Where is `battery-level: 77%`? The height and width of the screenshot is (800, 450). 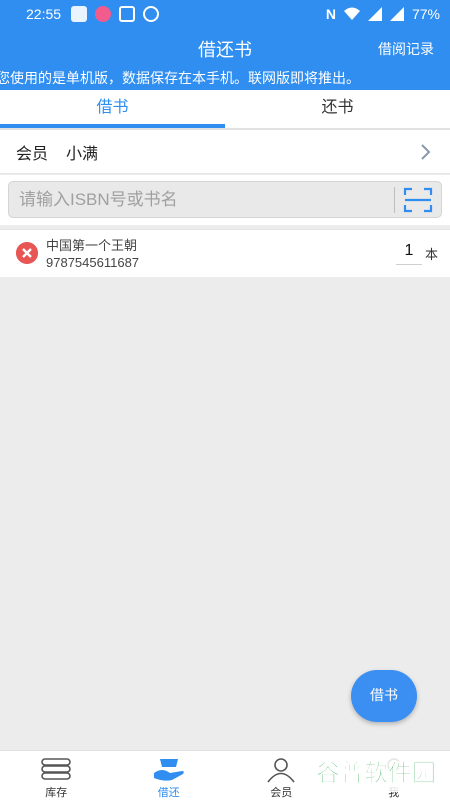 battery-level: 77% is located at coordinates (425, 14).